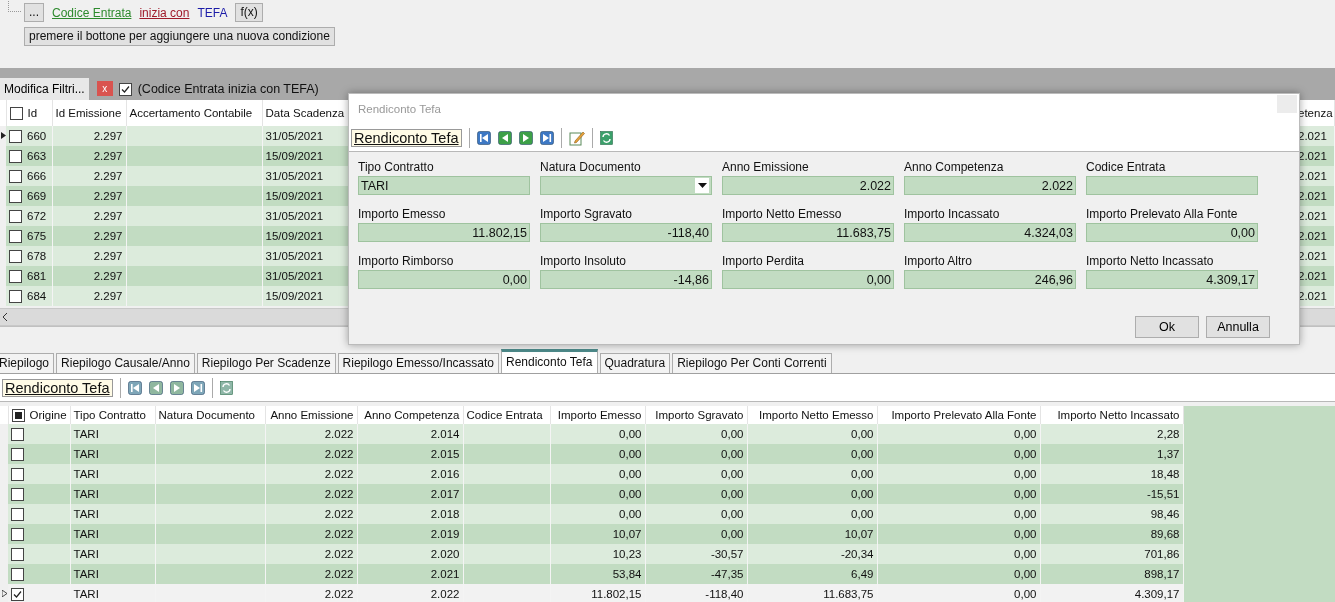 Image resolution: width=1335 pixels, height=602 pixels. Describe the element at coordinates (764, 261) in the screenshot. I see `field-label: Importo Perdita` at that location.